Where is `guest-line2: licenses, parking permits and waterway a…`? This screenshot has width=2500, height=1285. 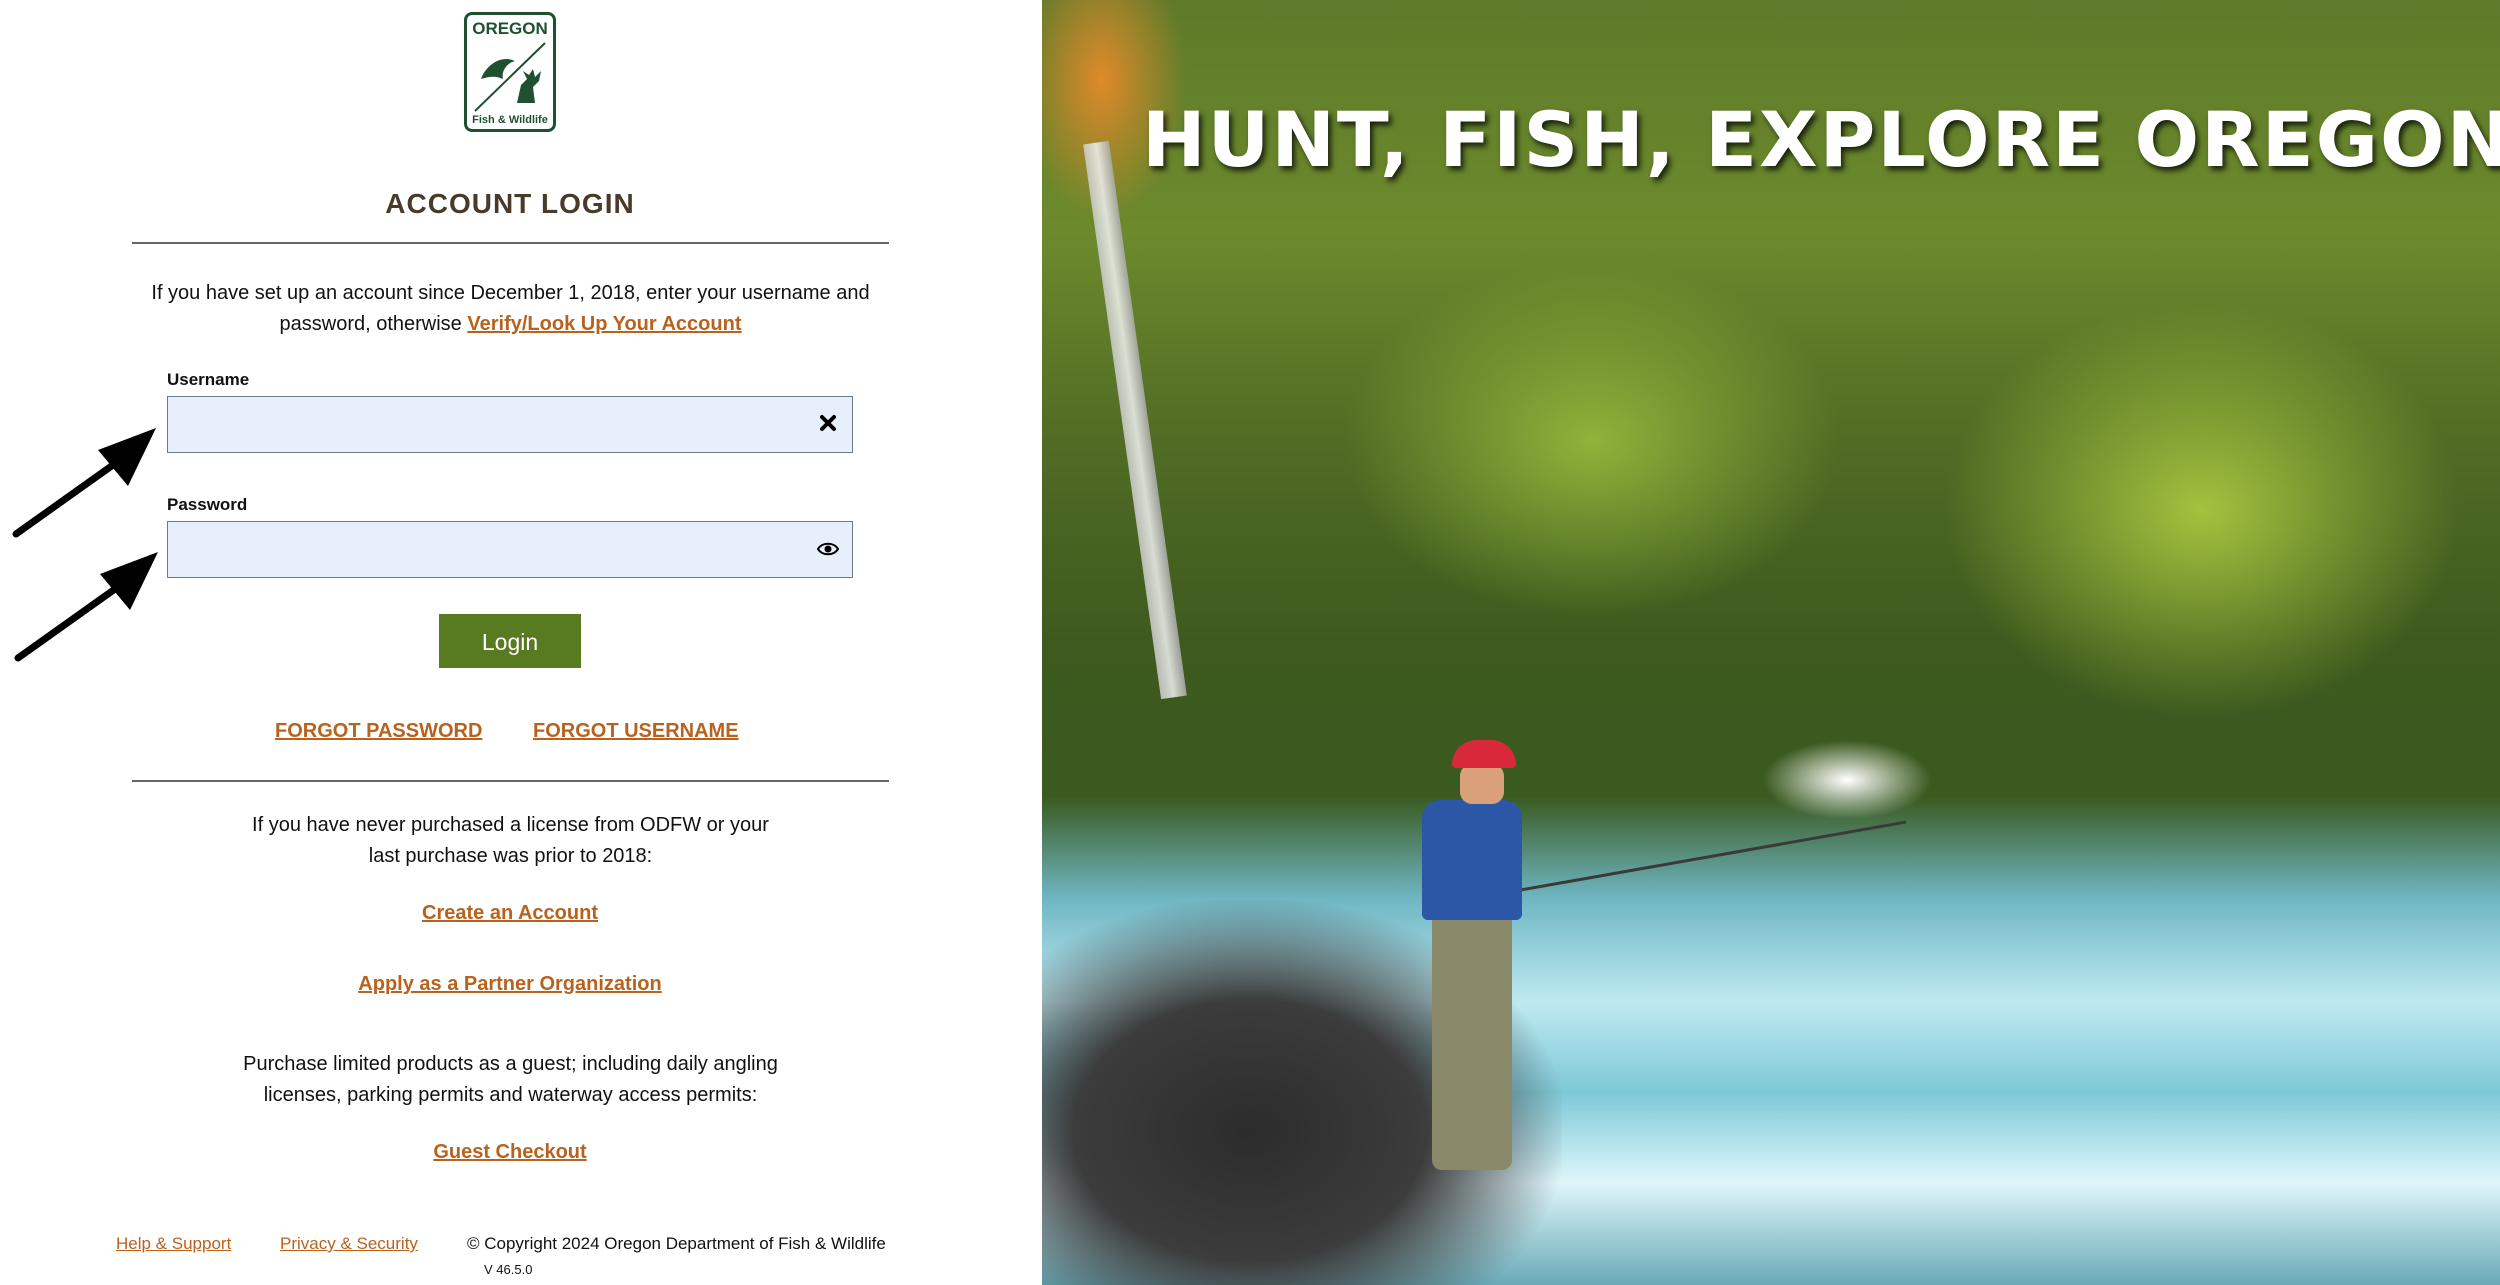
guest-line2: licenses, parking permits and waterway a… is located at coordinates (510, 1095).